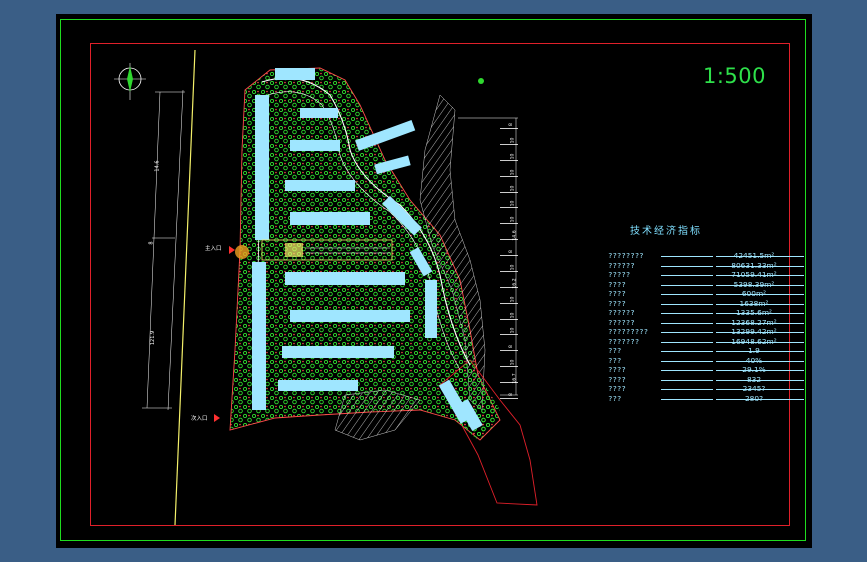  Describe the element at coordinates (735, 76) in the screenshot. I see `scale-label: 1:500` at that location.